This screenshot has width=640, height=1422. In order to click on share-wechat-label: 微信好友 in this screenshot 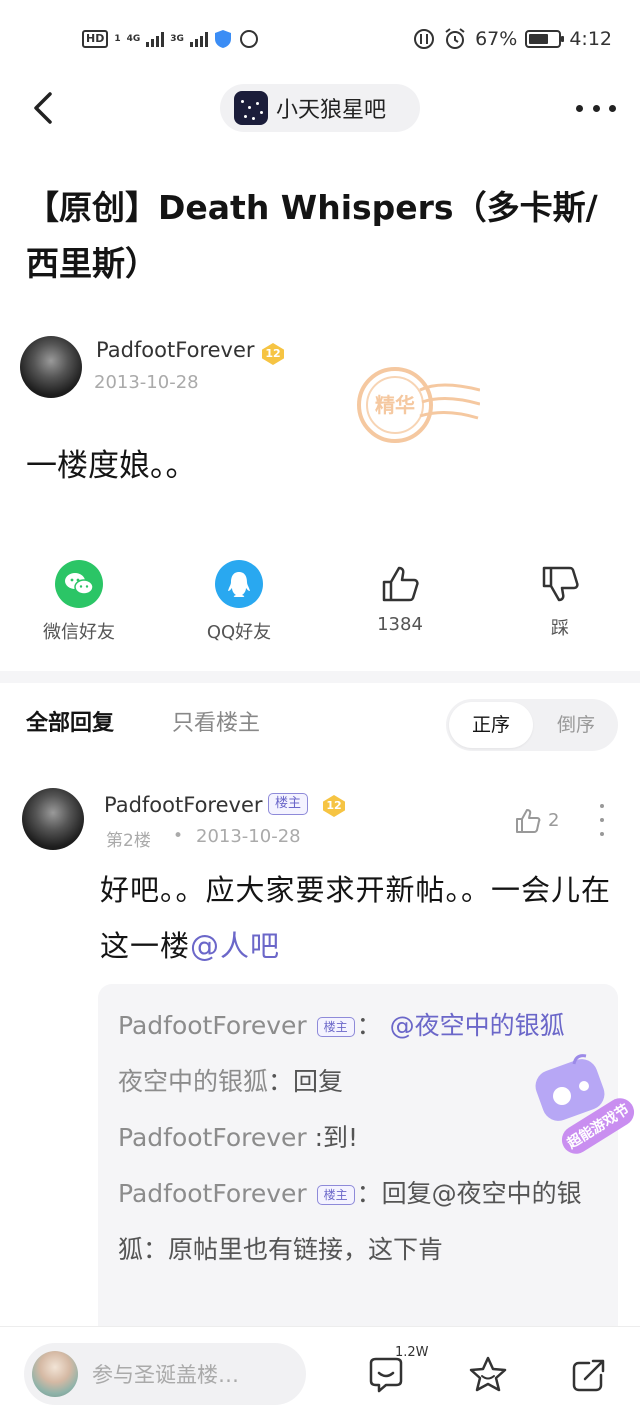, I will do `click(79, 632)`.